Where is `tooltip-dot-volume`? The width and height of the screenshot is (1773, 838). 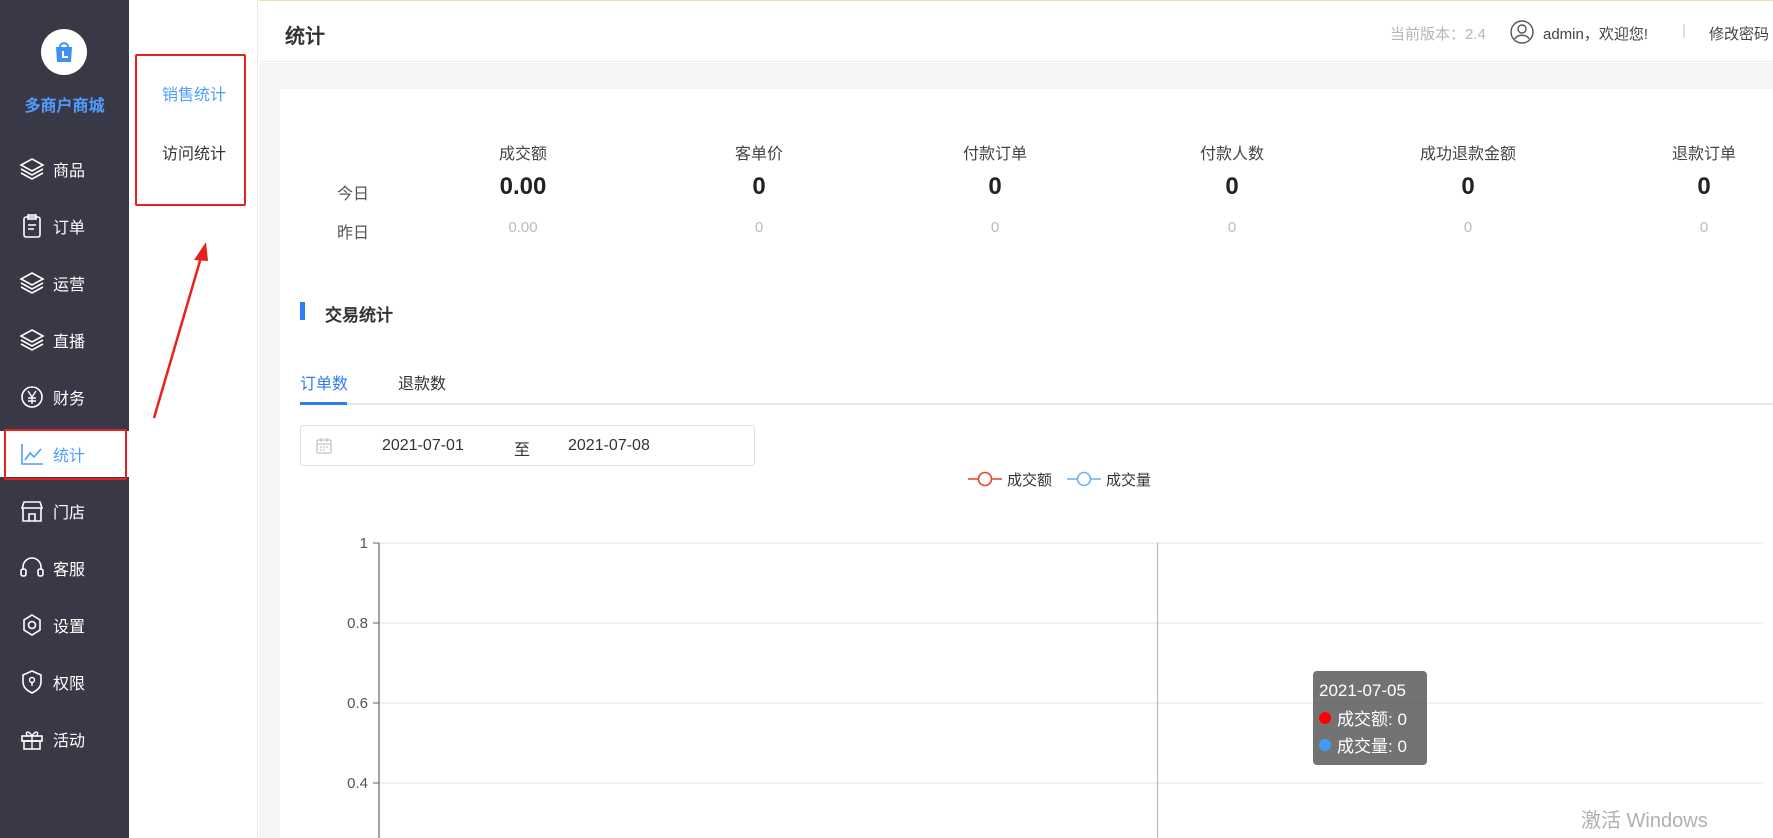 tooltip-dot-volume is located at coordinates (1325, 744).